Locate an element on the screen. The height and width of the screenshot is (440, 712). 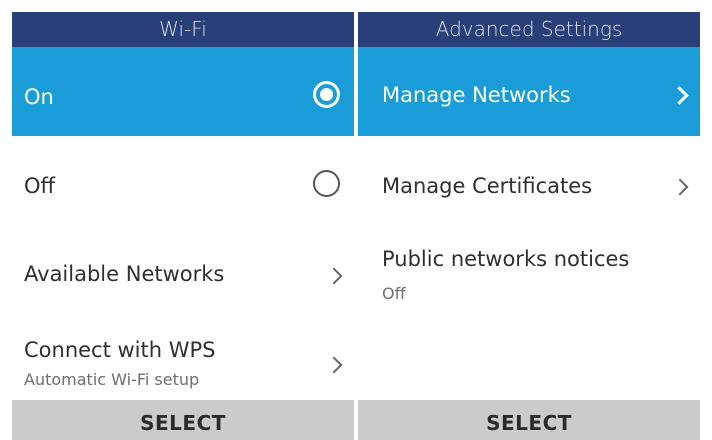
item-label: Available Networks is located at coordinates (124, 274).